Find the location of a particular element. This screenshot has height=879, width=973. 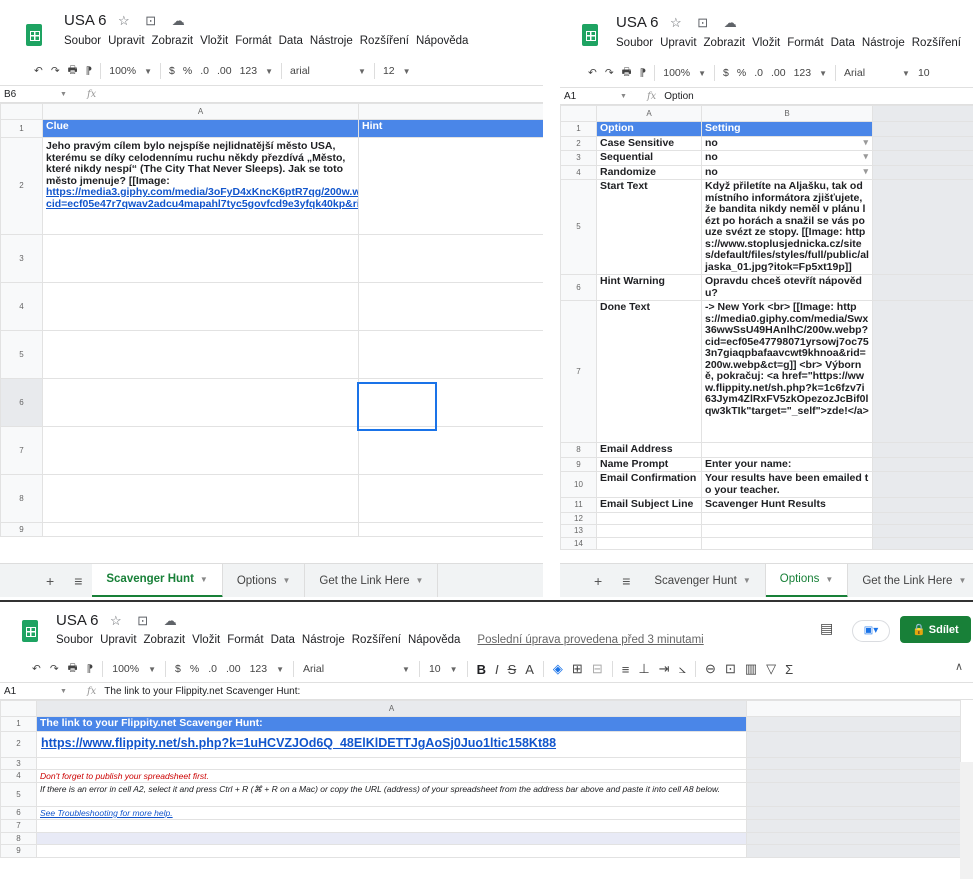

row-header: 5 is located at coordinates (21, 354).